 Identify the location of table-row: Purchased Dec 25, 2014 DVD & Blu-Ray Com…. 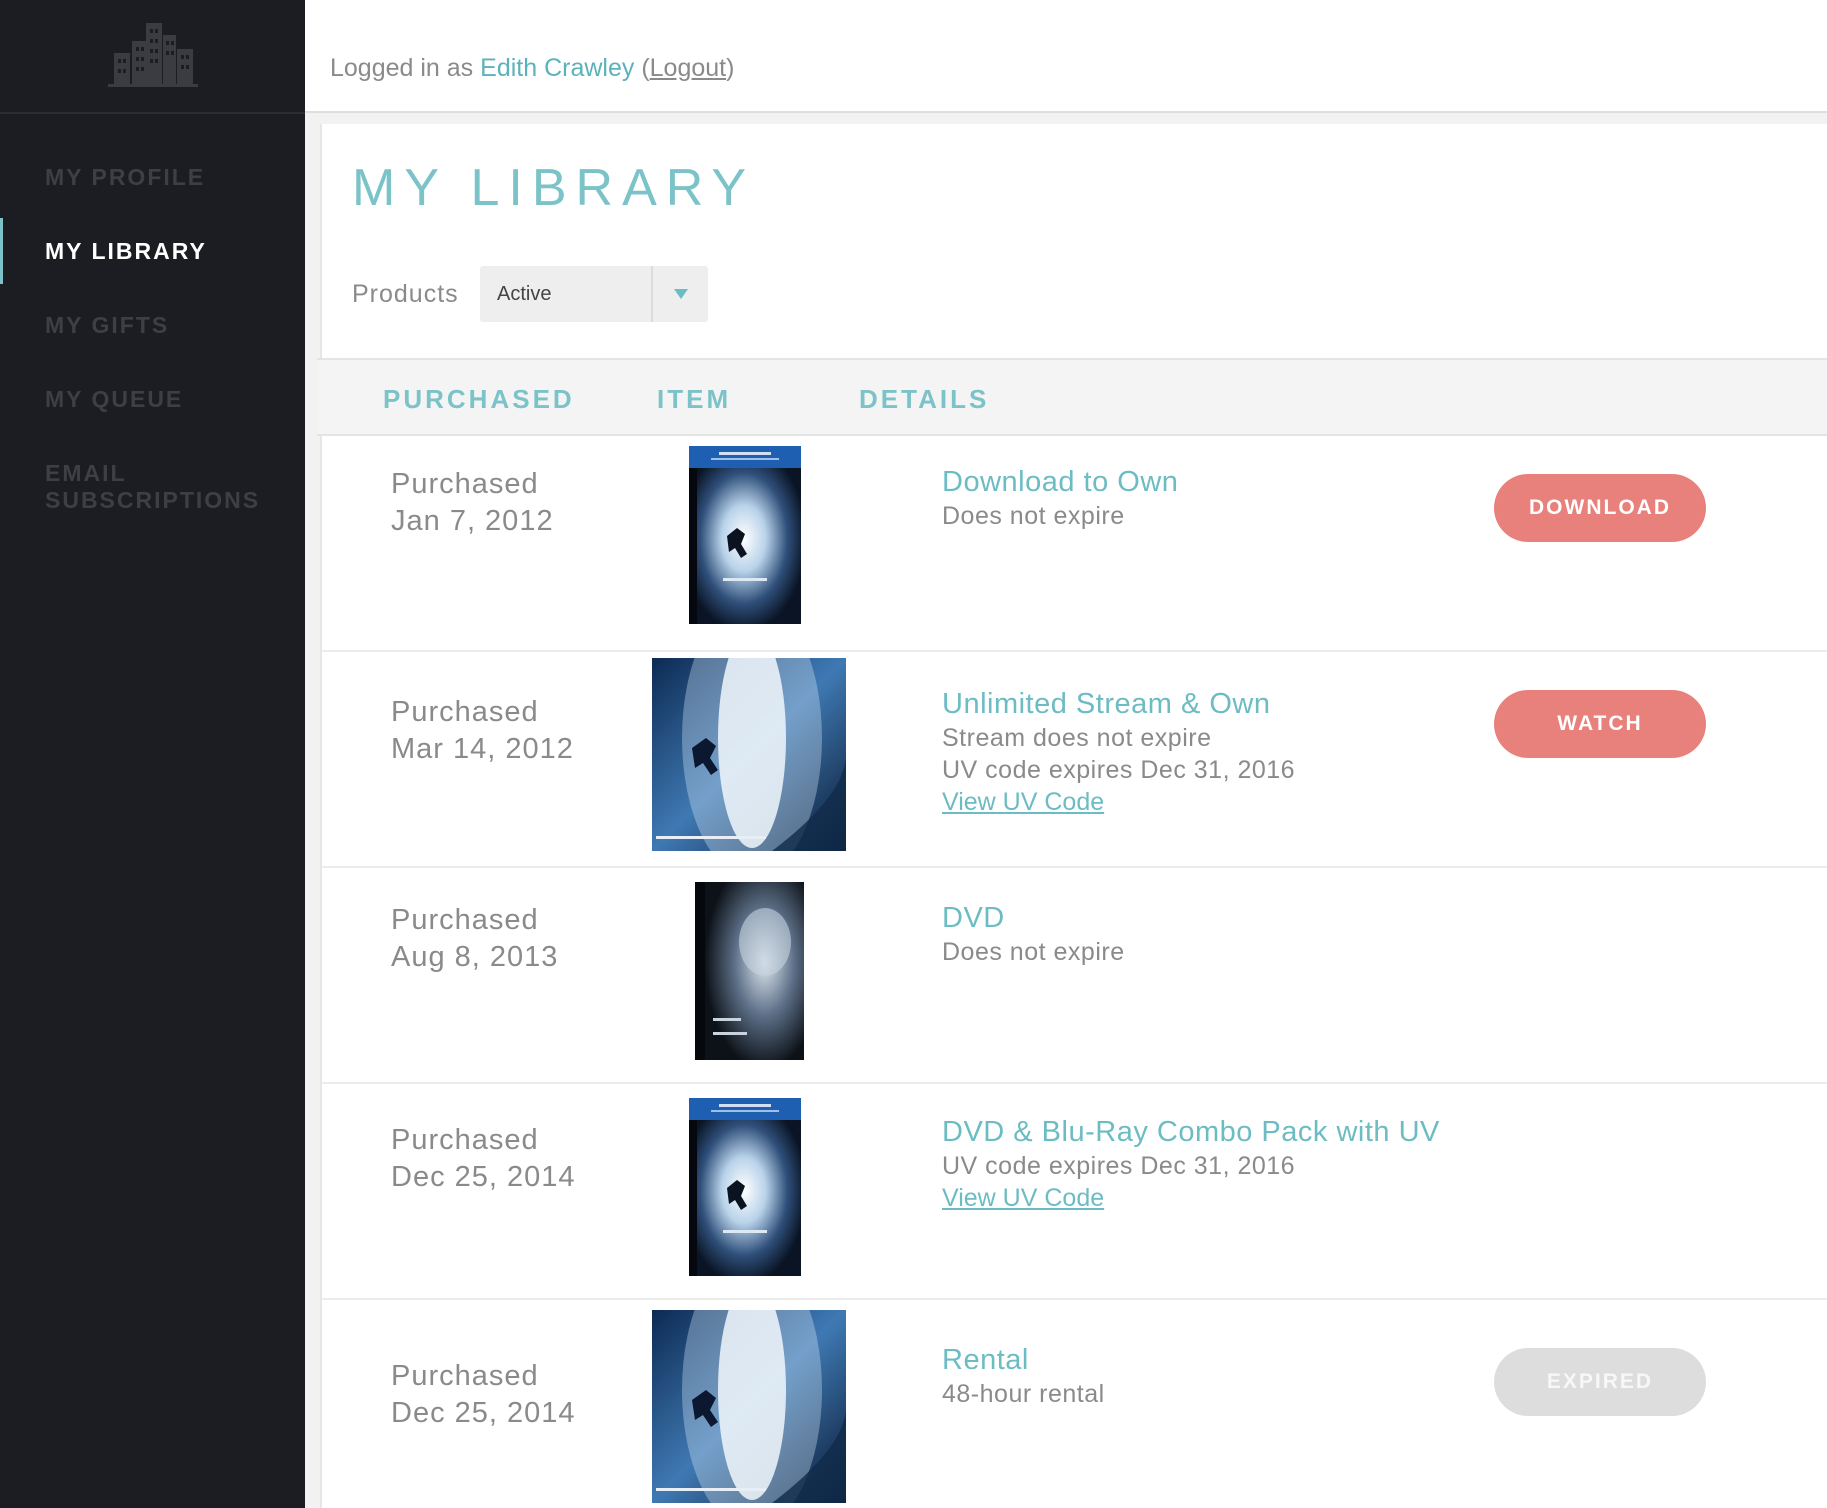
(1074, 1191).